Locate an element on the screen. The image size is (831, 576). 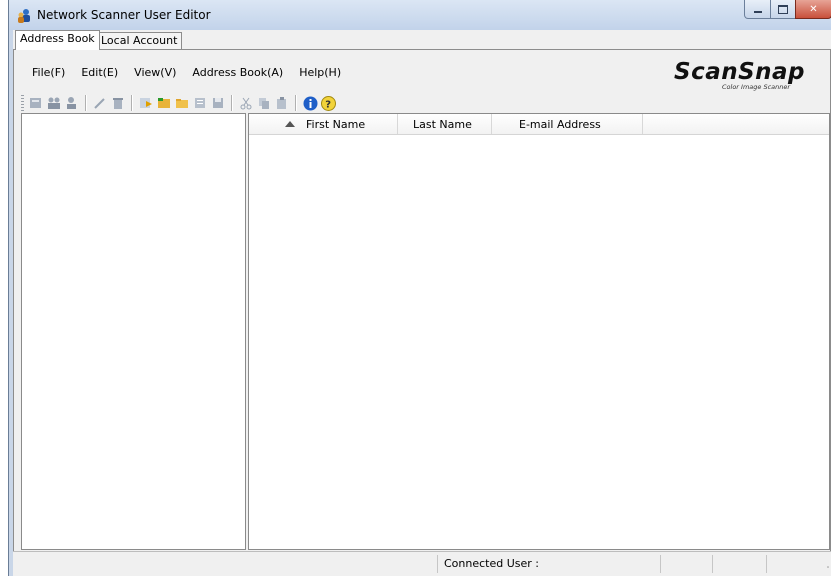
open-folder-icon is located at coordinates (164, 103).